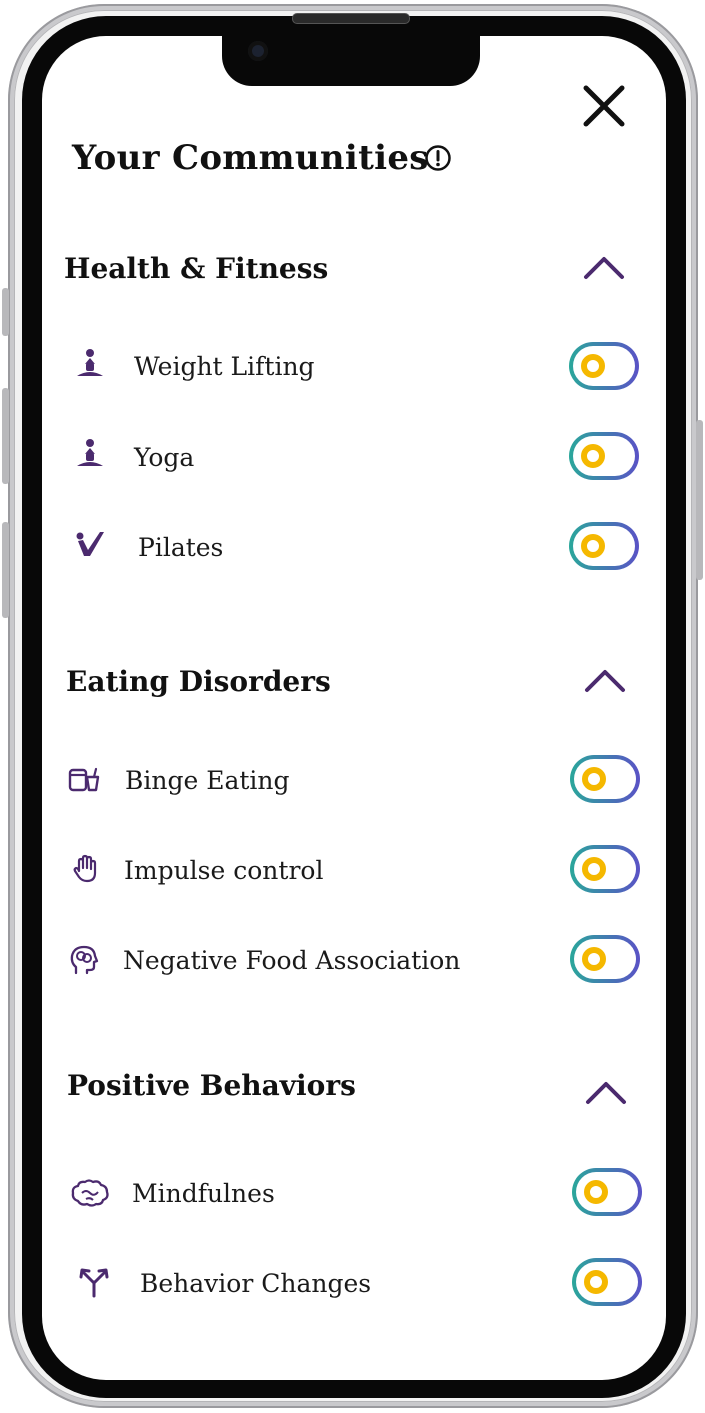 The width and height of the screenshot is (705, 1413). I want to click on front-camera, so click(258, 51).